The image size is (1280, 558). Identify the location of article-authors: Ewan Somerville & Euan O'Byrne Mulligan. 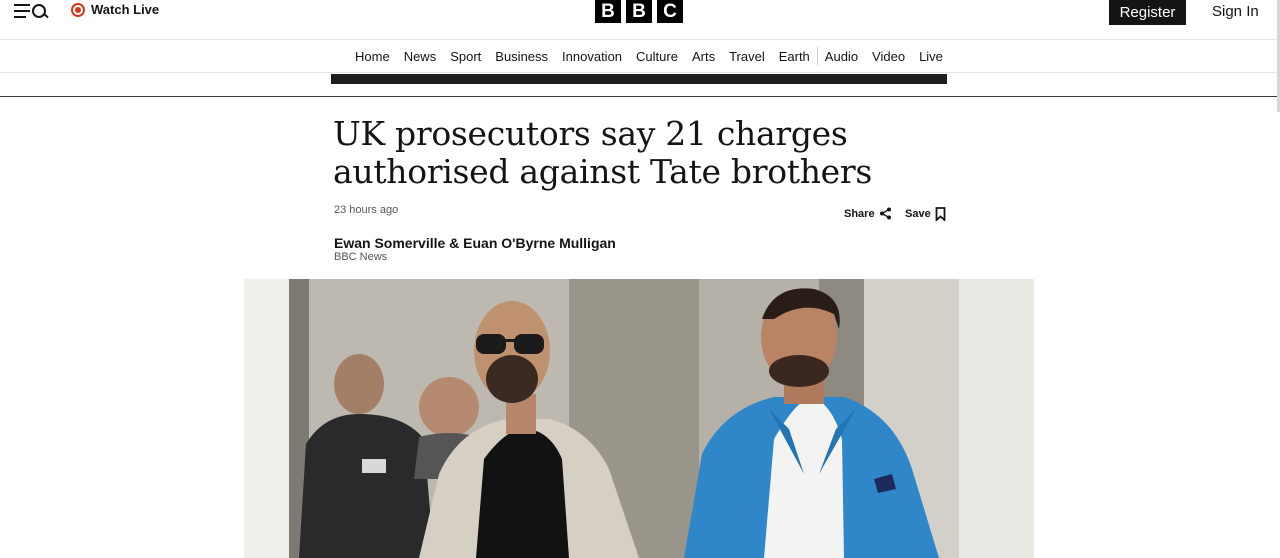
(475, 243).